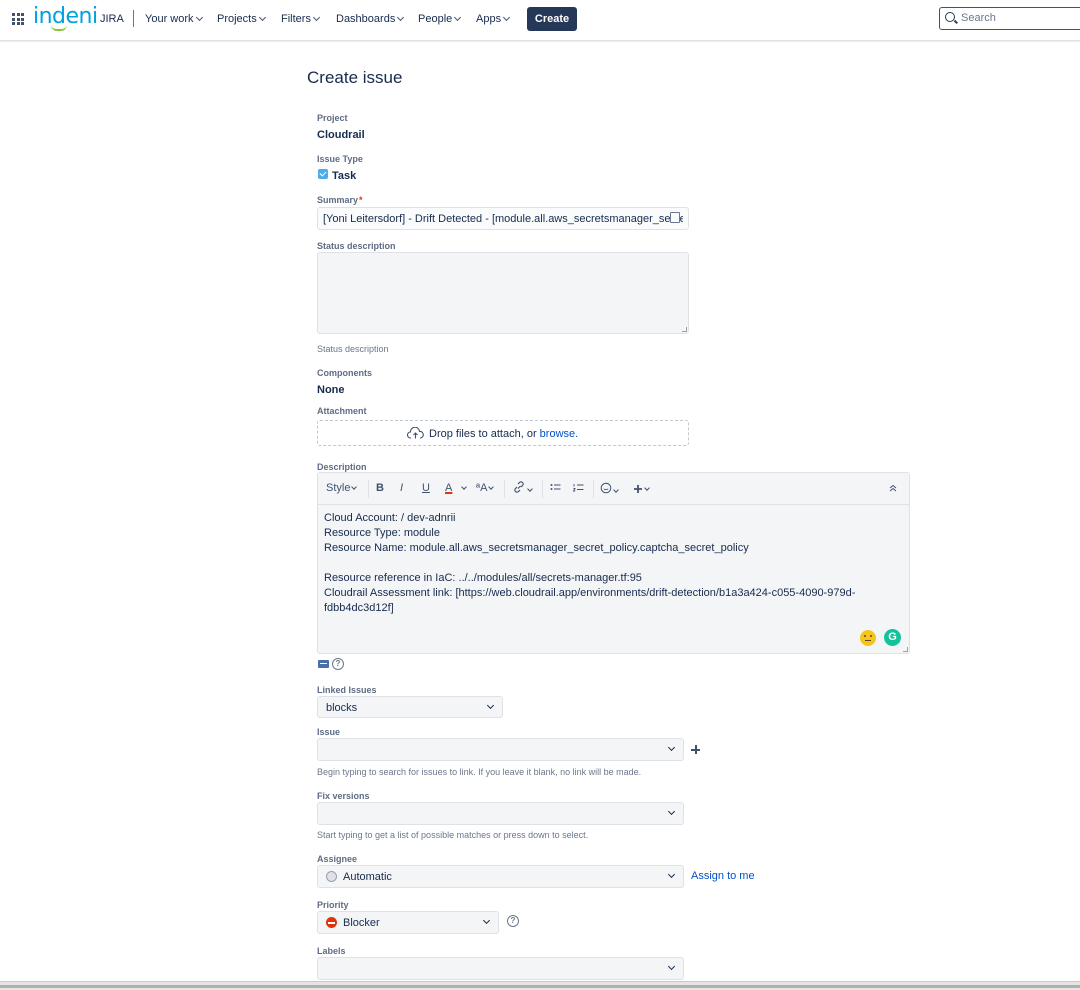 This screenshot has width=1080, height=990. What do you see at coordinates (503, 218) in the screenshot?
I see `summary-input` at bounding box center [503, 218].